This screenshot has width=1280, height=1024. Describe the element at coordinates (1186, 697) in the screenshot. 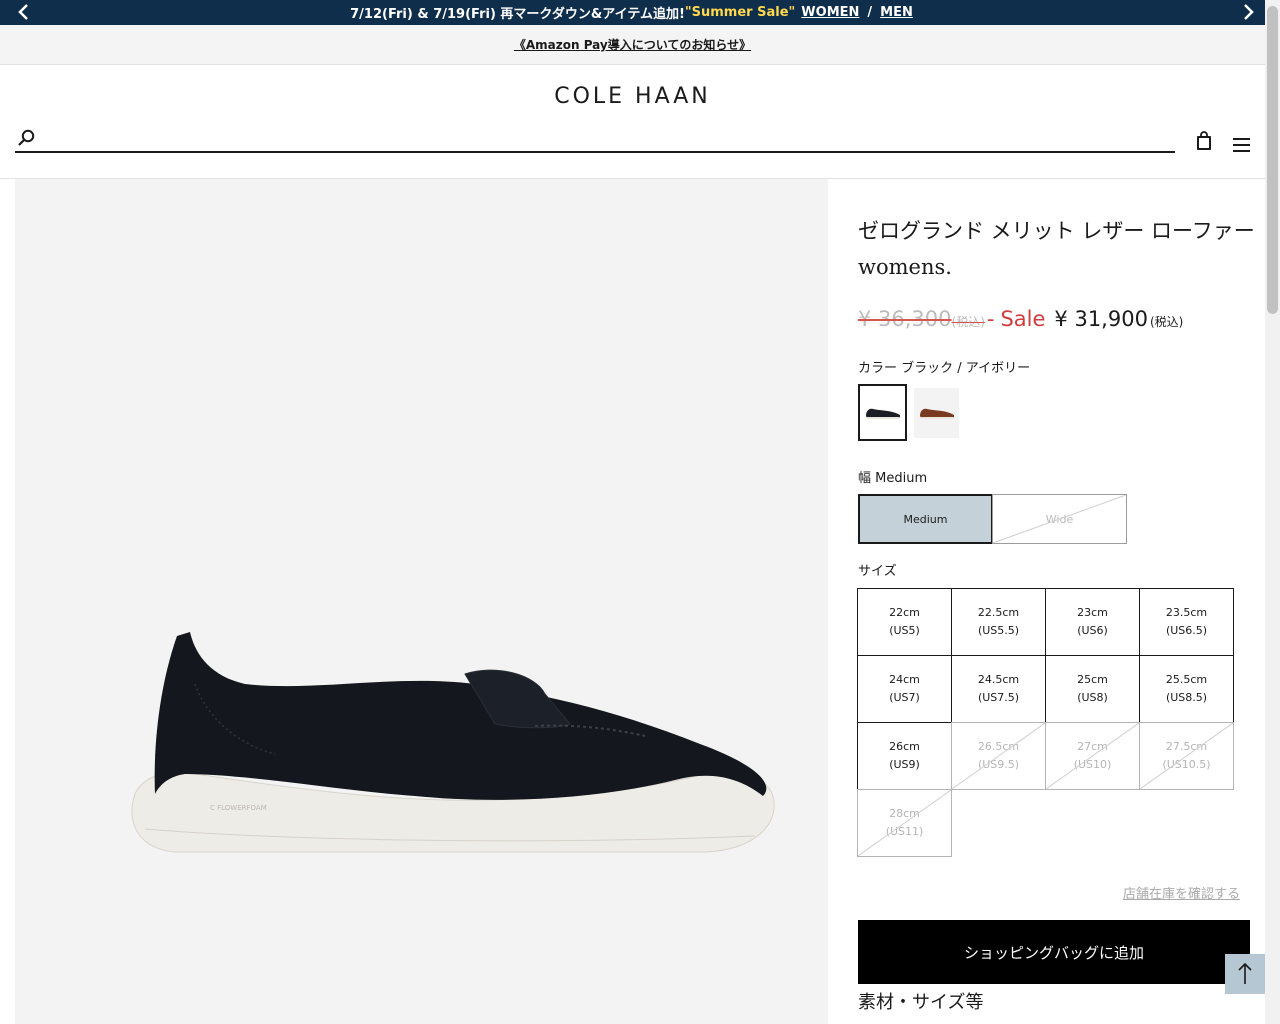

I see `size-us: (US8.5)` at that location.